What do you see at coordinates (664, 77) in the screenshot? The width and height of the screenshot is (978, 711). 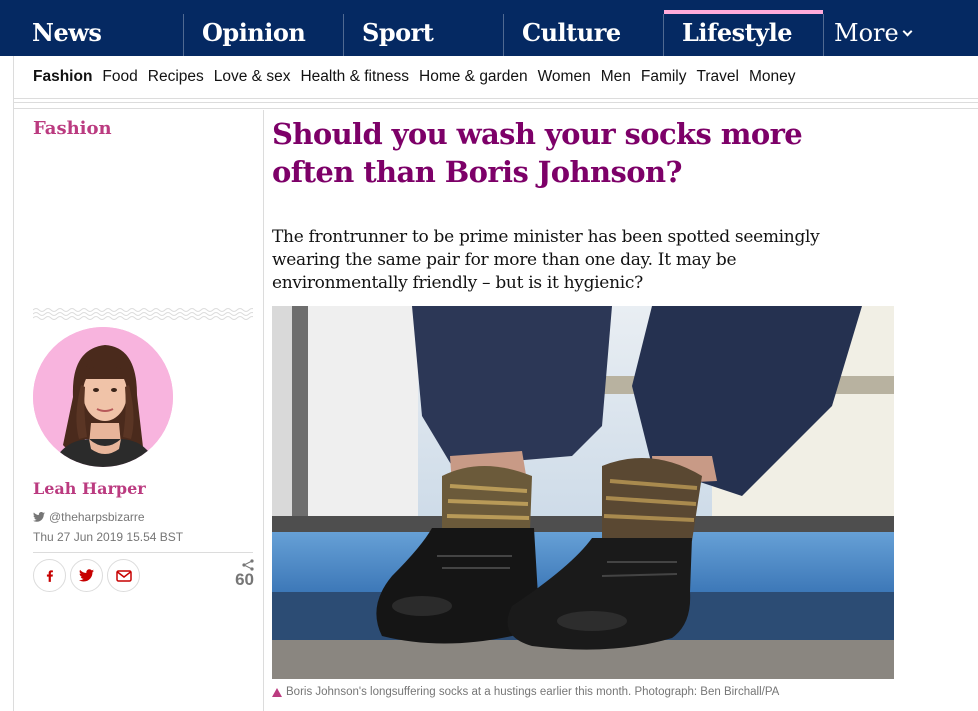 I see `subnav-item-family: Family` at bounding box center [664, 77].